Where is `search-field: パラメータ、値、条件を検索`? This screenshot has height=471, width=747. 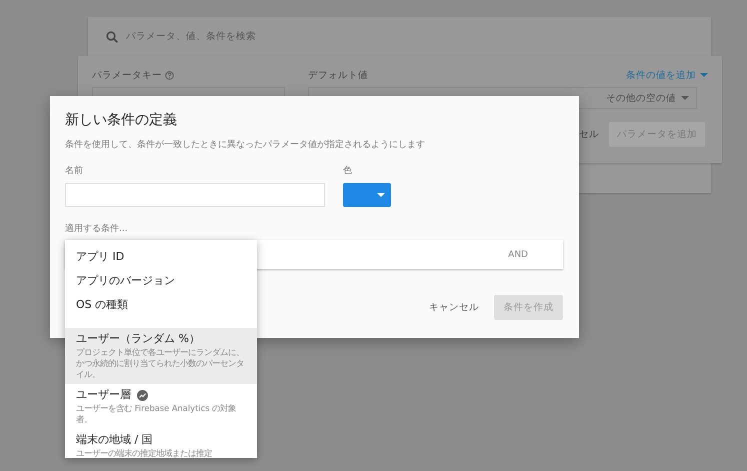 search-field: パラメータ、値、条件を検索 is located at coordinates (276, 36).